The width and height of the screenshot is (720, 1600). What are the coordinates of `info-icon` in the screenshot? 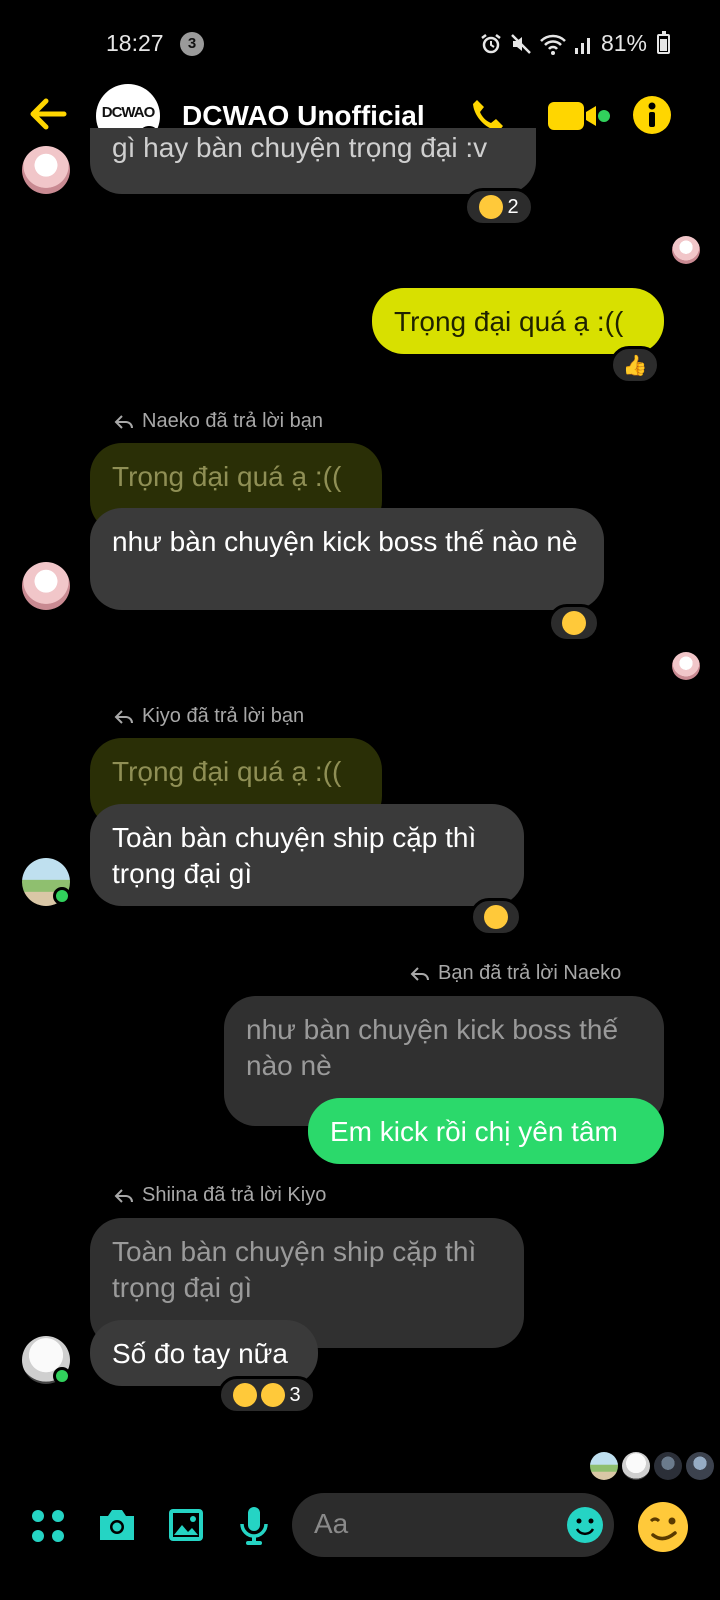 It's located at (652, 115).